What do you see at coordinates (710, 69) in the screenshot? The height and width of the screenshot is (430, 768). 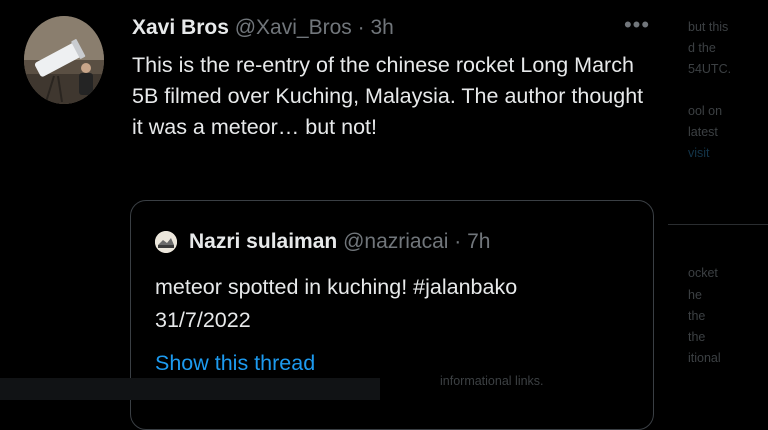 I see `bg-fragment: 54UTC.` at bounding box center [710, 69].